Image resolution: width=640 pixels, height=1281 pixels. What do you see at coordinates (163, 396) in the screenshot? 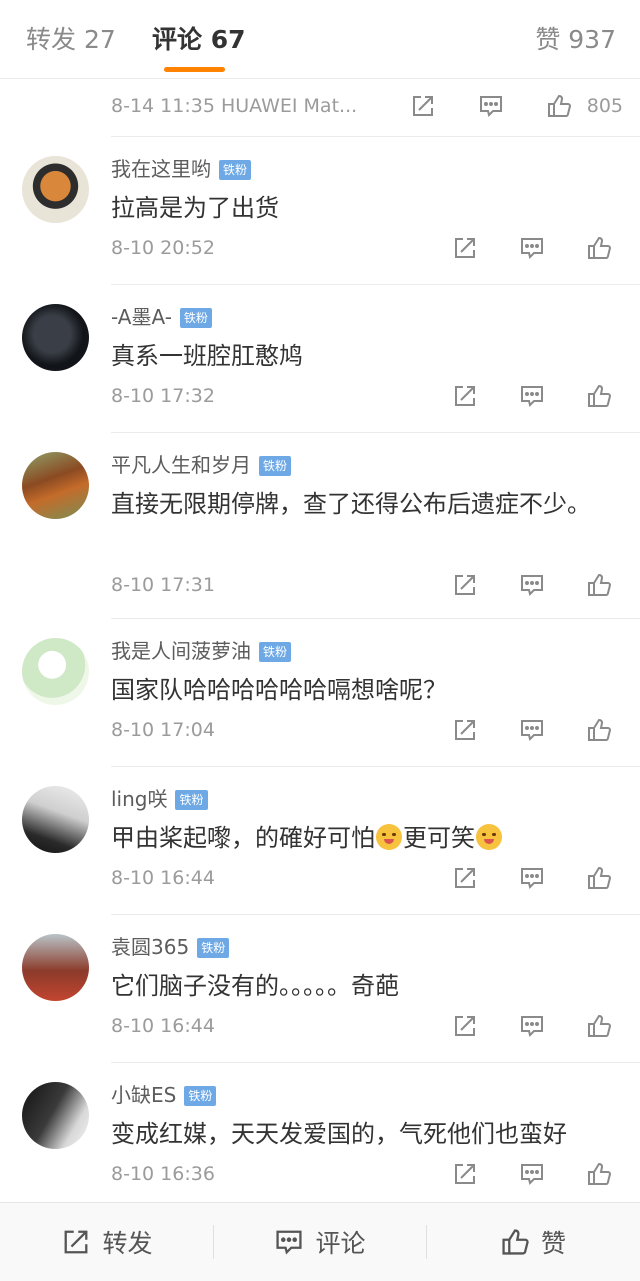
I see `comment-time: 8-10 17:32` at bounding box center [163, 396].